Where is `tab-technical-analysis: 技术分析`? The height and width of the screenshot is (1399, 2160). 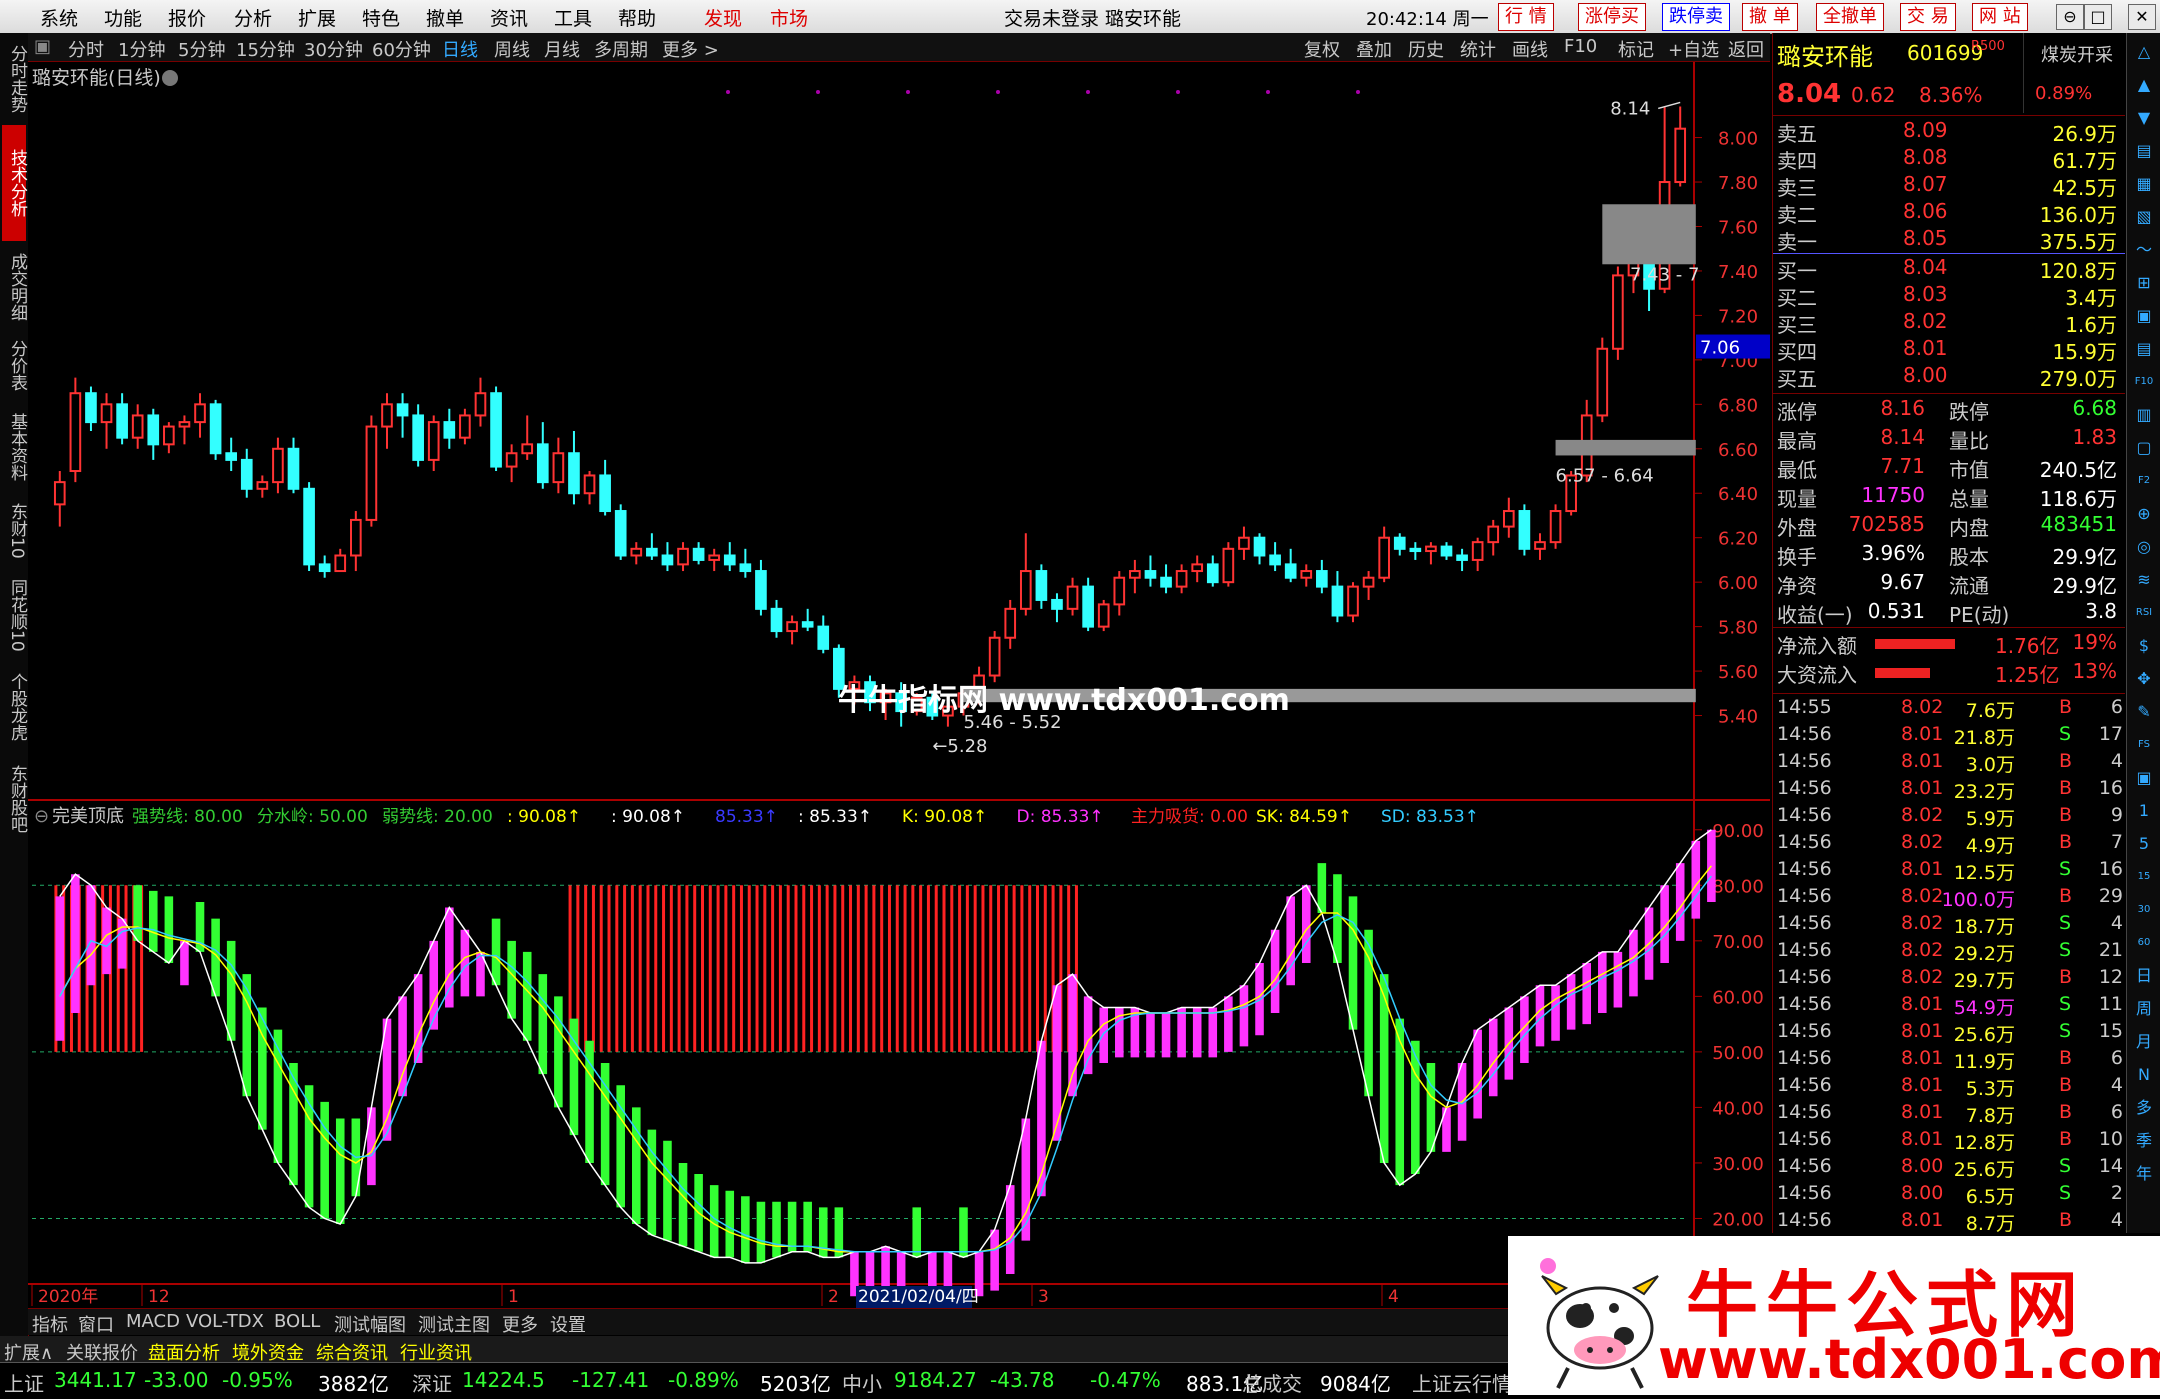
tab-technical-analysis: 技术分析 is located at coordinates (14, 183).